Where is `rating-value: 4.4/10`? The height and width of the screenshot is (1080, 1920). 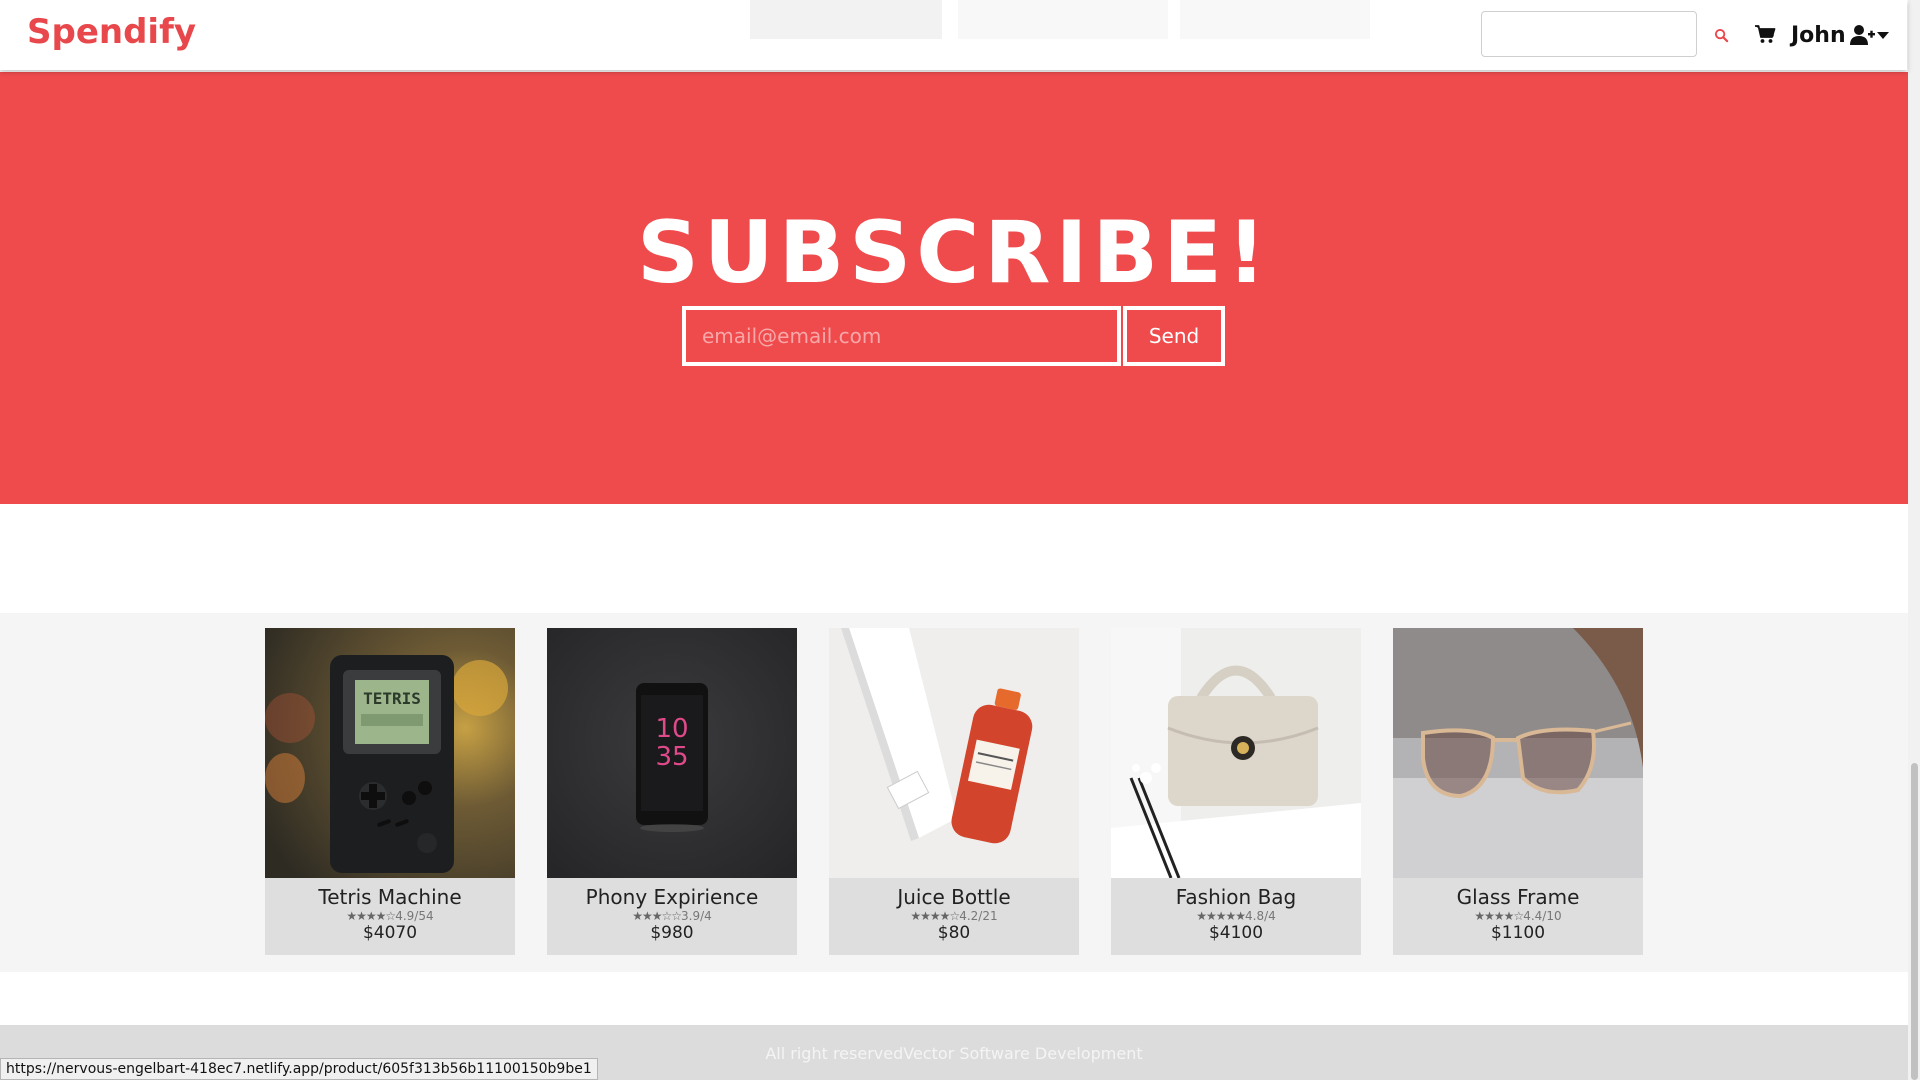
rating-value: 4.4/10 is located at coordinates (1542, 916).